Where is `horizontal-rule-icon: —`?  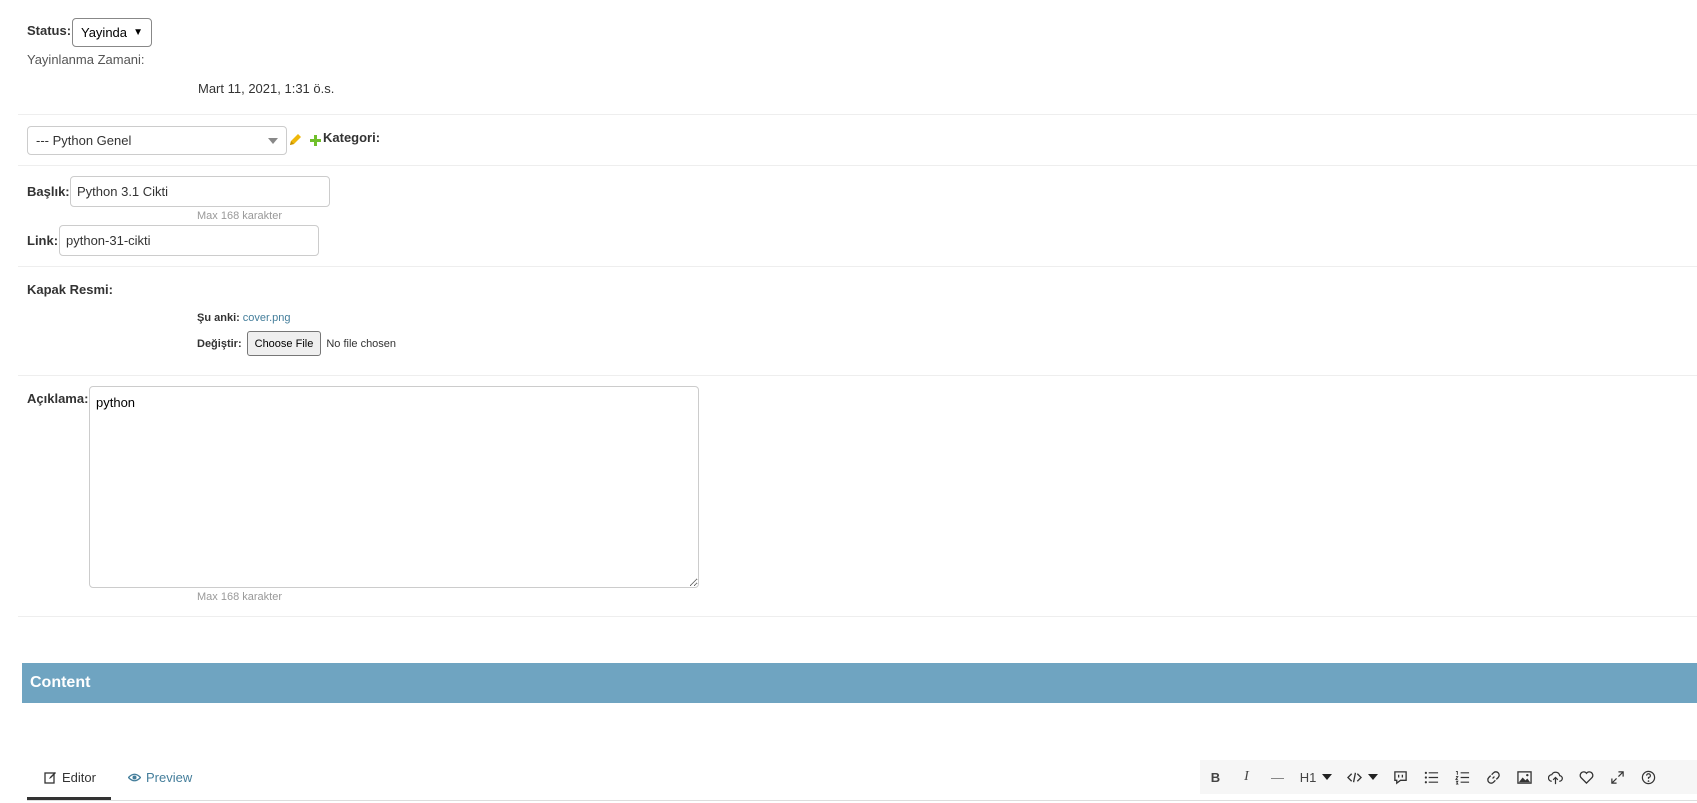 horizontal-rule-icon: — is located at coordinates (1277, 777).